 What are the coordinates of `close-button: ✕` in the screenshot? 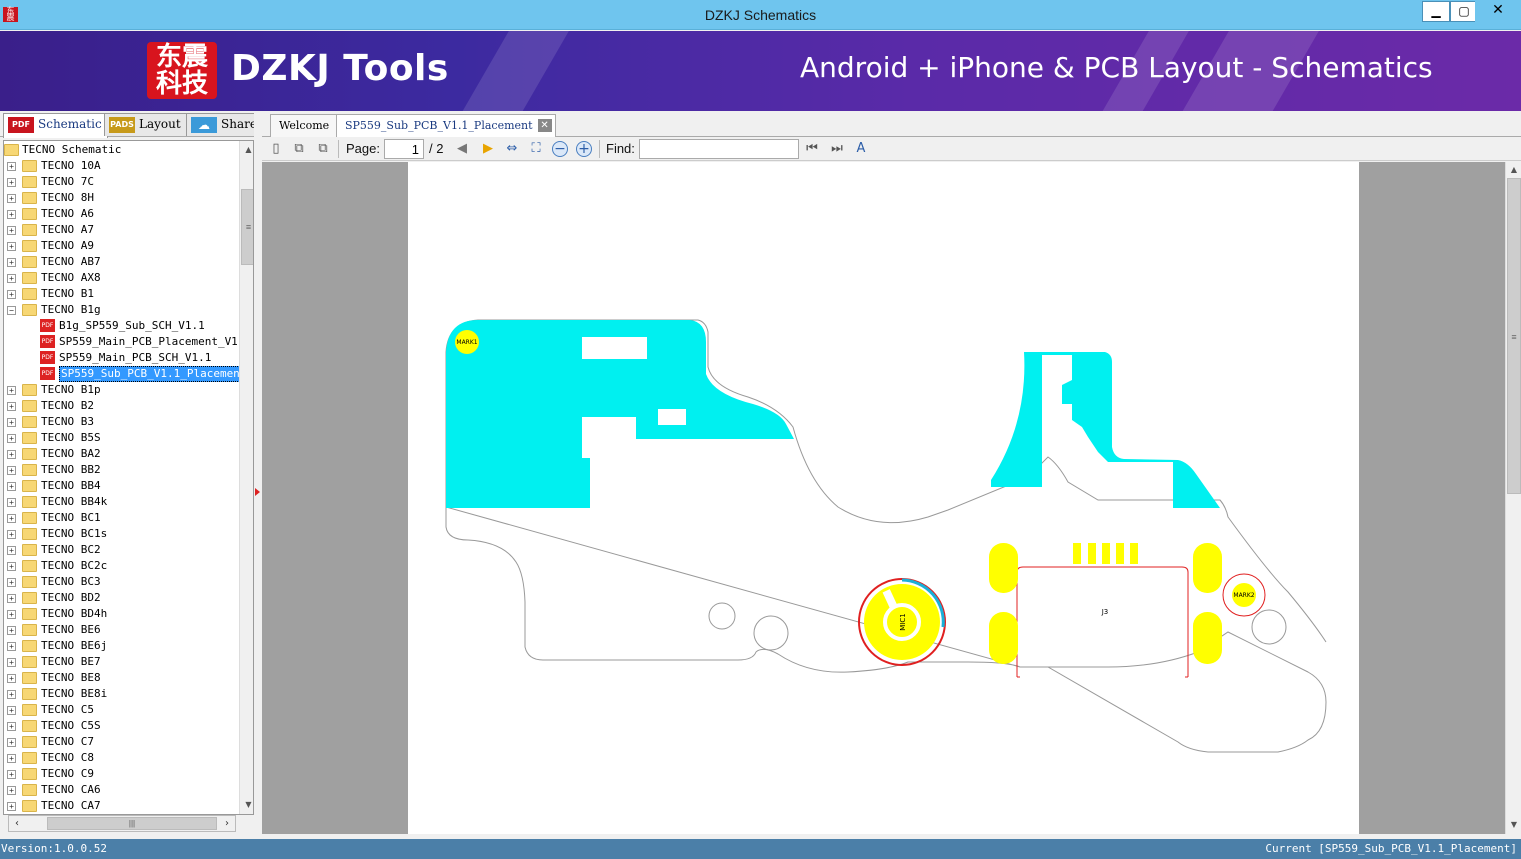 It's located at (1498, 11).